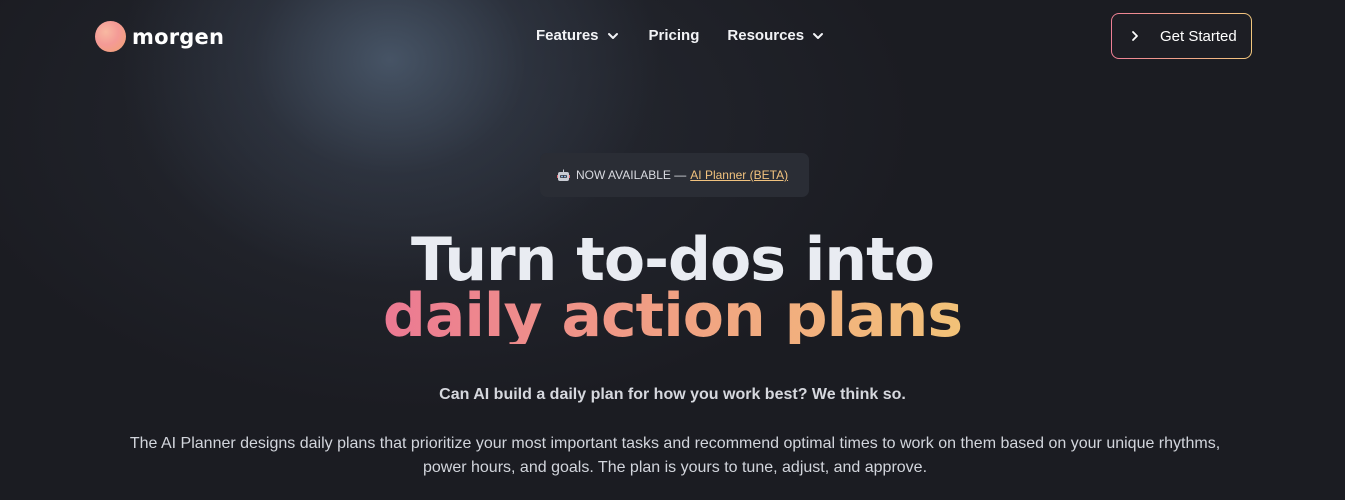  I want to click on nav-item-label: Features, so click(567, 35).